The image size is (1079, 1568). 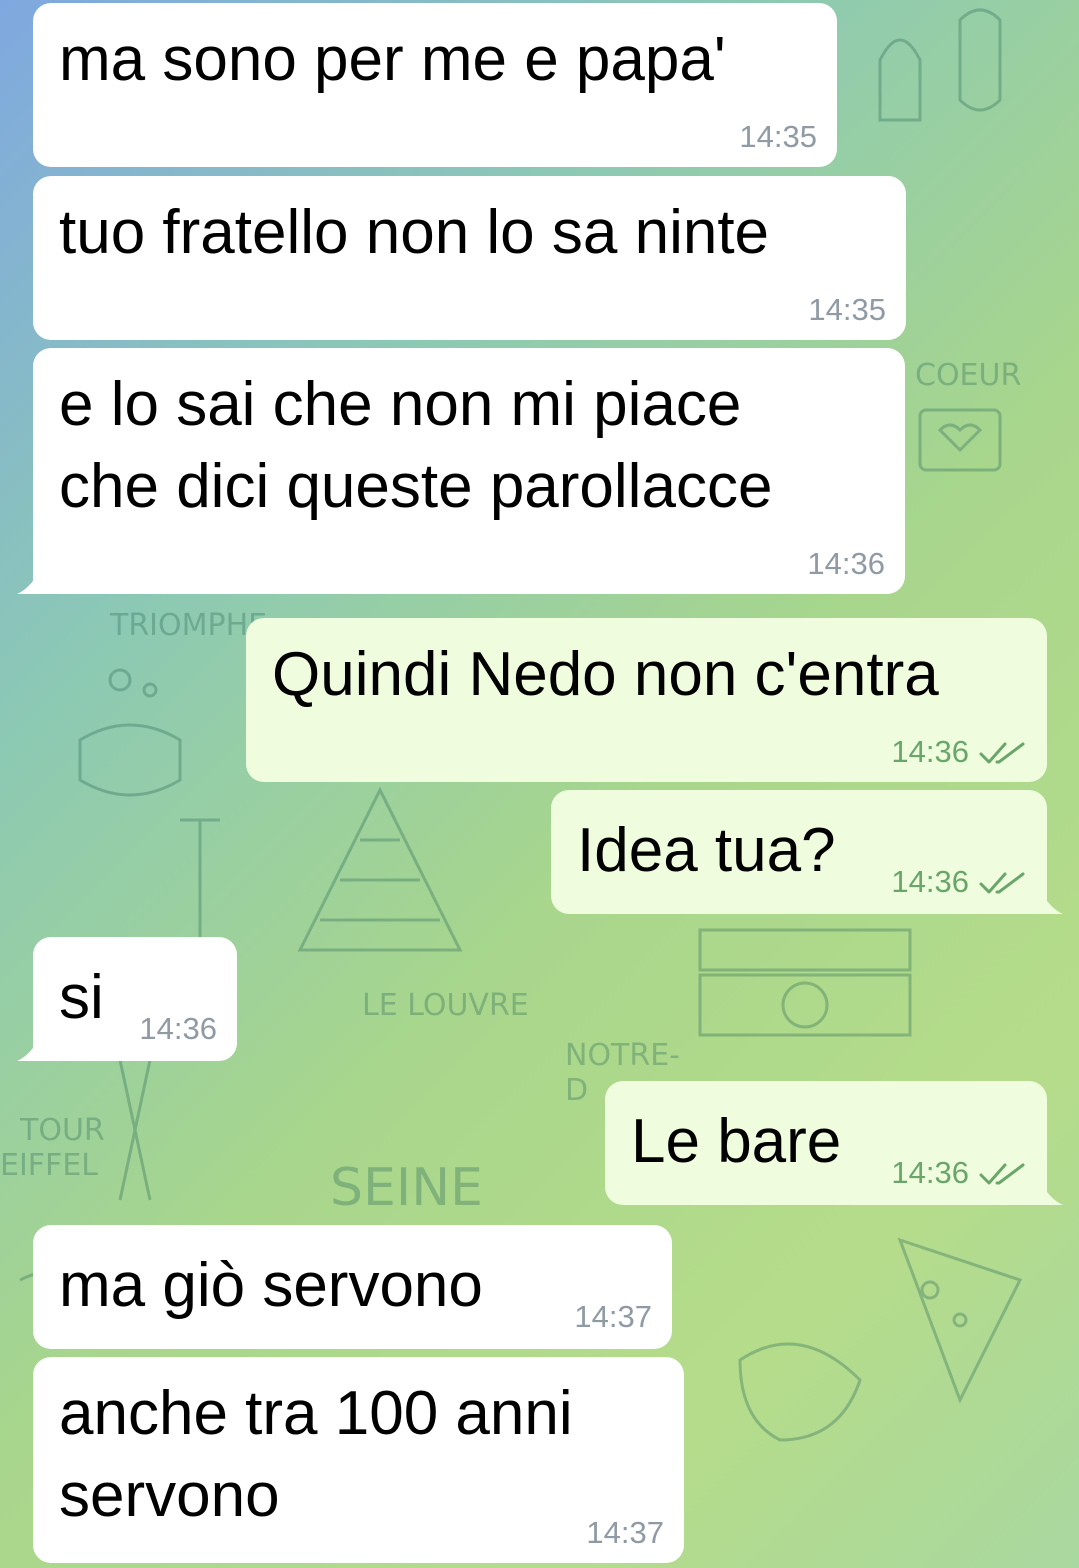 What do you see at coordinates (62, 1130) in the screenshot?
I see `bg-label-tour: TOUR` at bounding box center [62, 1130].